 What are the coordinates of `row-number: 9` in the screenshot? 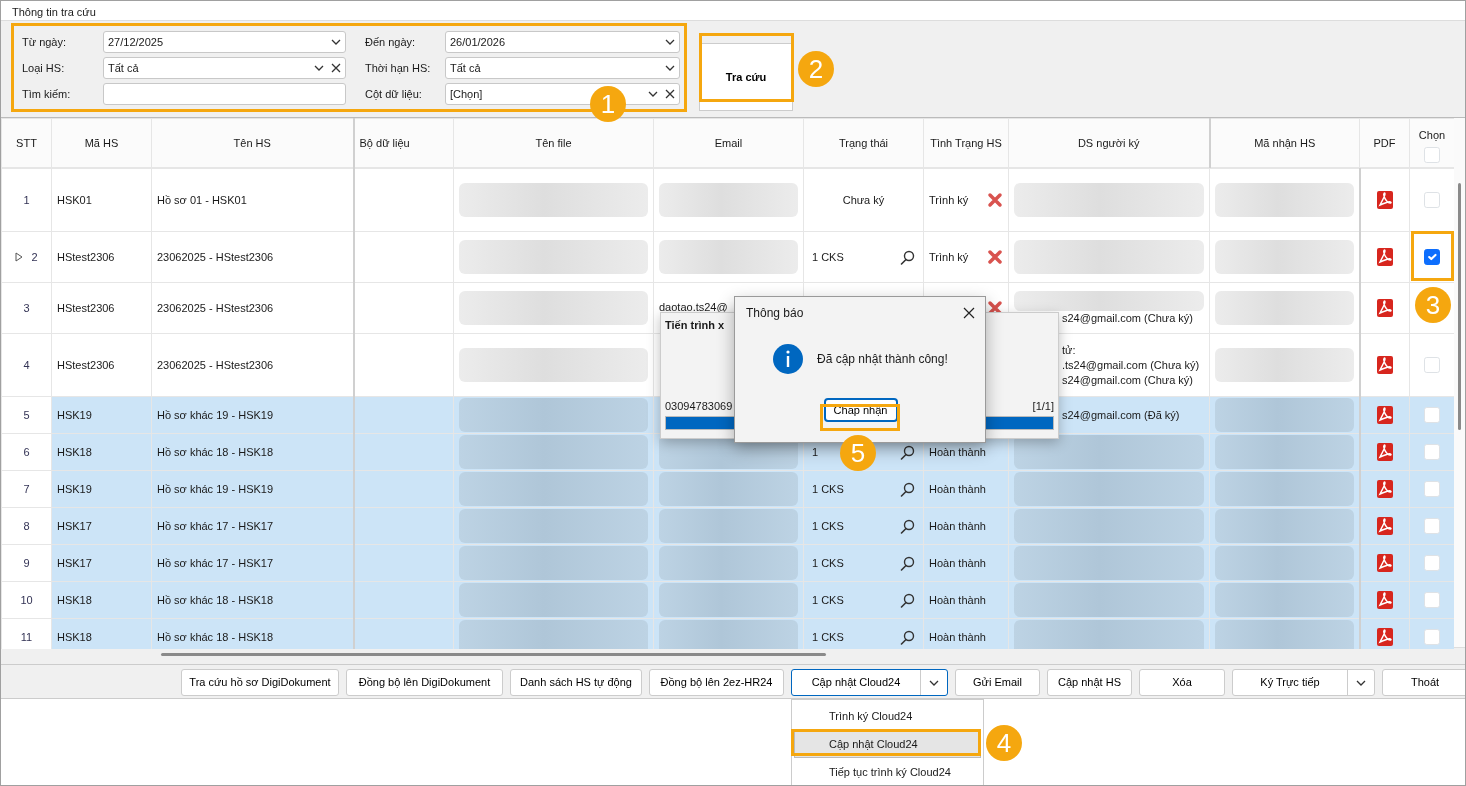 It's located at (26, 563).